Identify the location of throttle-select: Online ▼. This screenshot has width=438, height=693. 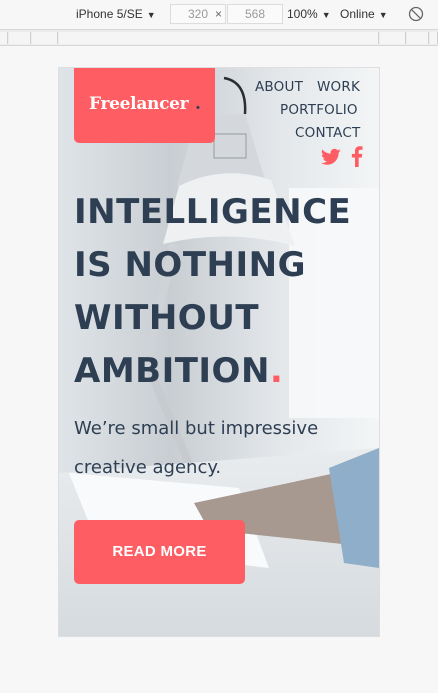
(364, 14).